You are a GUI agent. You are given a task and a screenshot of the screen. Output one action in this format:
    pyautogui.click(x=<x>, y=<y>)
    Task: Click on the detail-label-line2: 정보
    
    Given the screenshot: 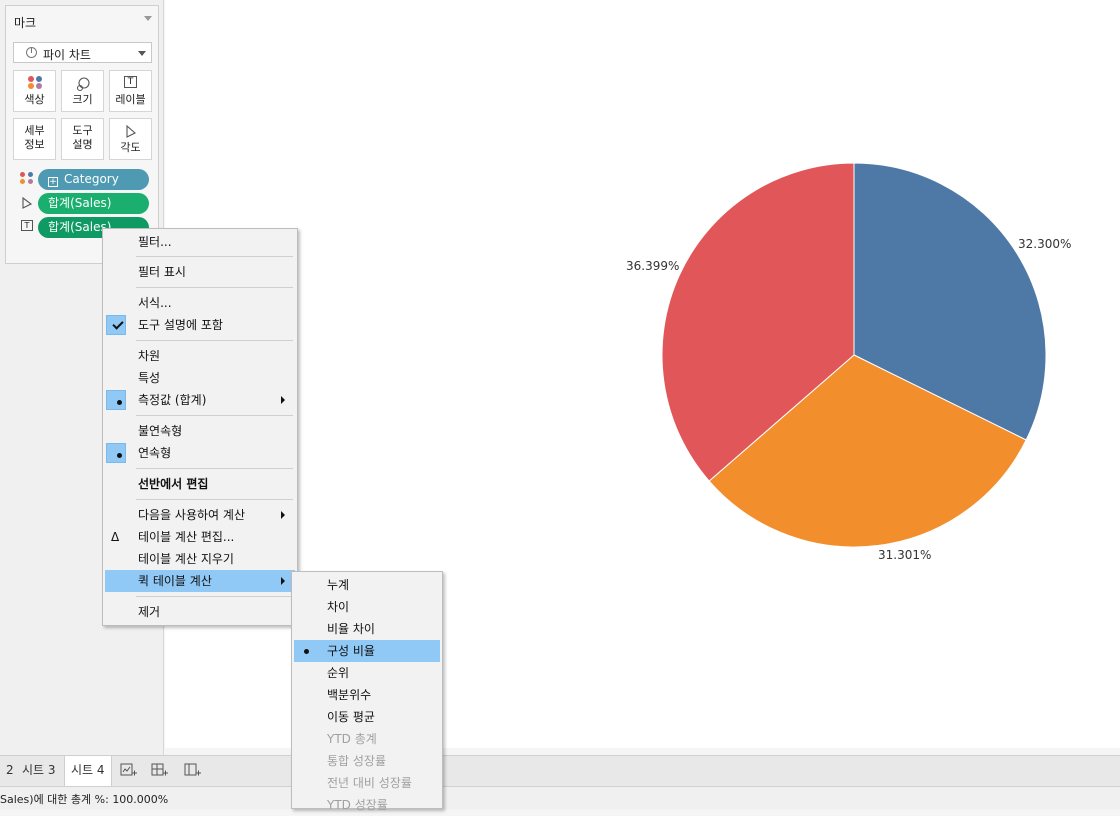 What is the action you would take?
    pyautogui.click(x=34, y=144)
    